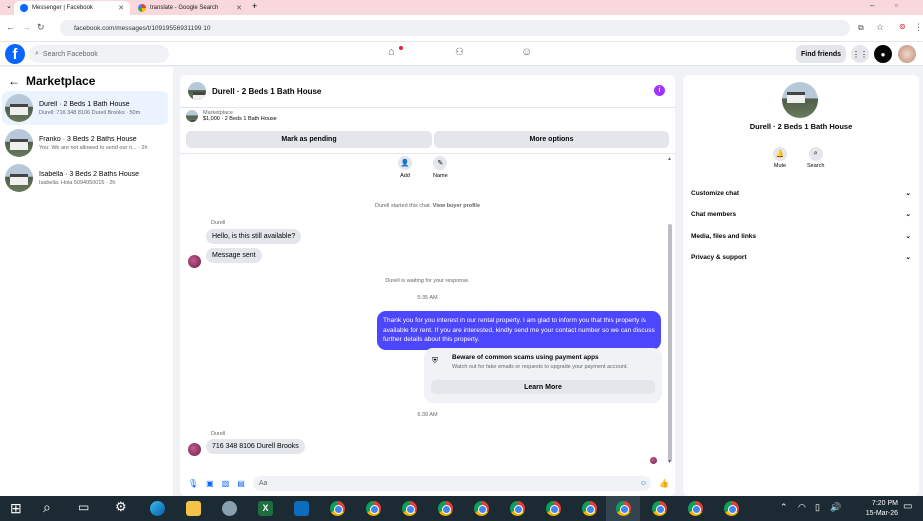 This screenshot has height=521, width=923. I want to click on facebook-logo: f, so click(15, 54).